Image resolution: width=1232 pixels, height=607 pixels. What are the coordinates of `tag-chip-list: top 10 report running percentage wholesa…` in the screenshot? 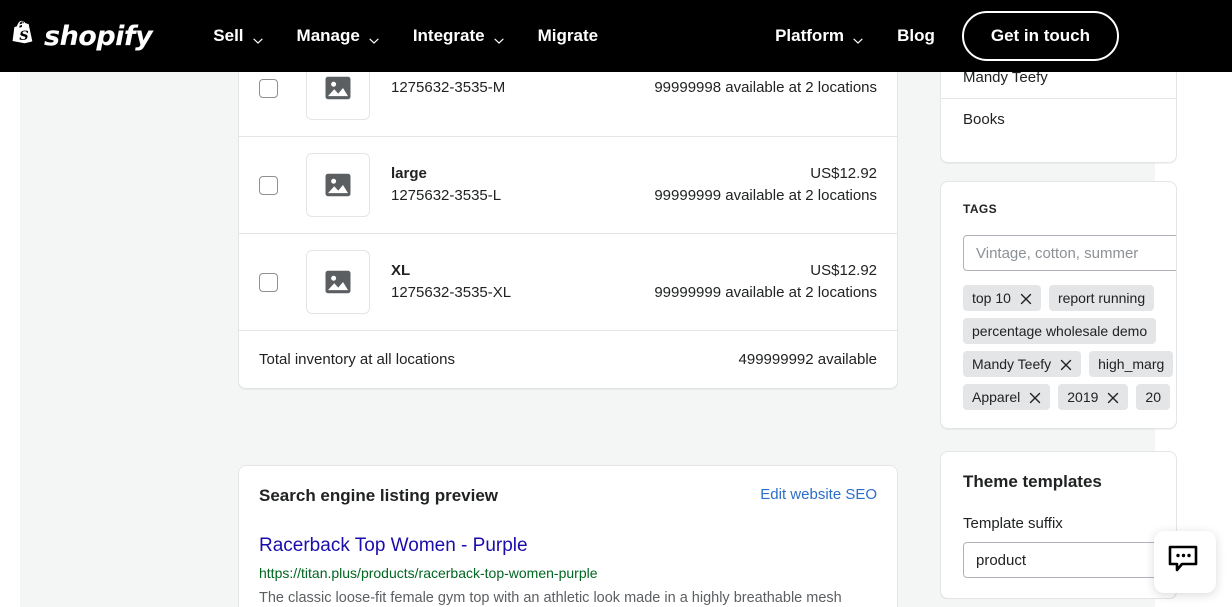 It's located at (1069, 347).